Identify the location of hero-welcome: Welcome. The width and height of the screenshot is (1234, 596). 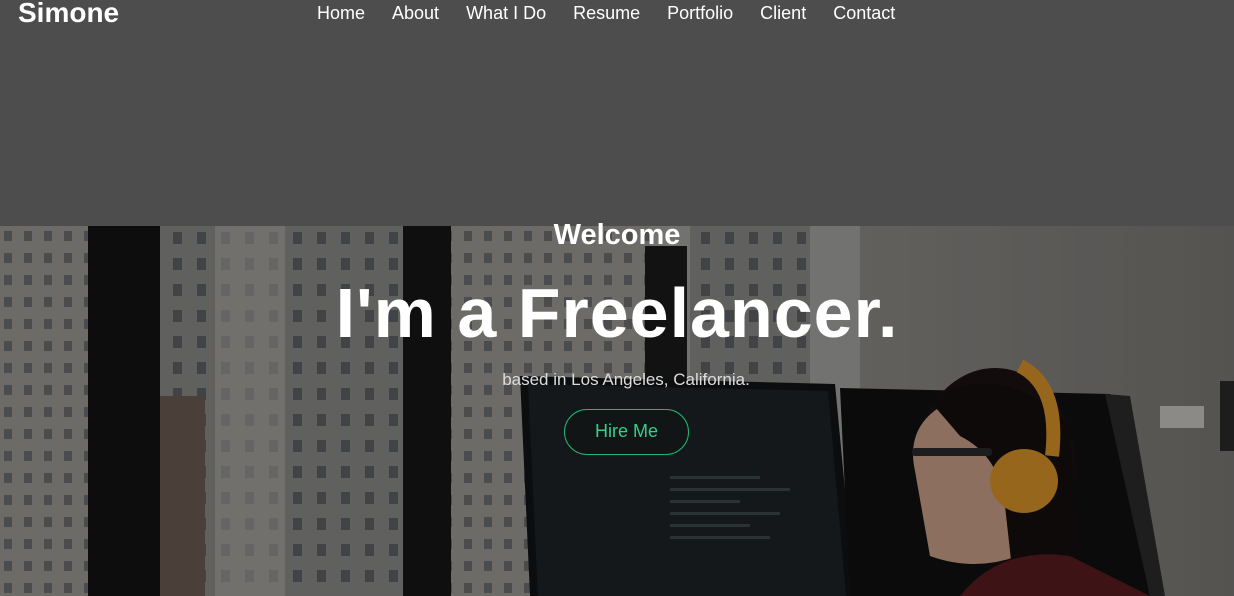
(617, 235).